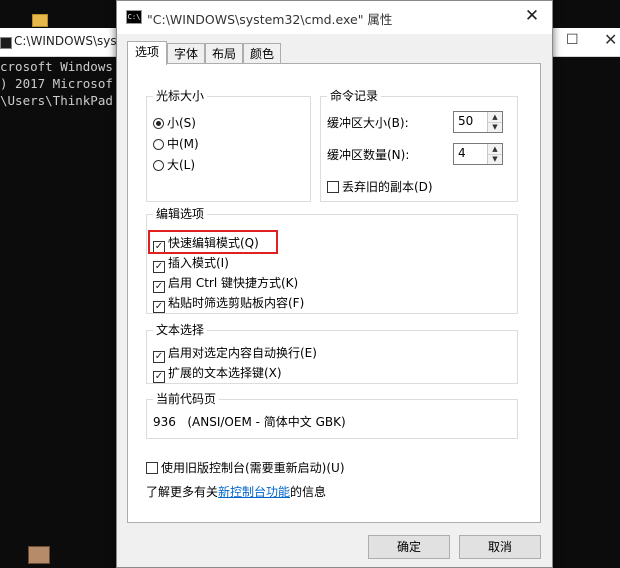 The width and height of the screenshot is (620, 568). I want to click on checkbox-label: 插入模式(I), so click(198, 263).